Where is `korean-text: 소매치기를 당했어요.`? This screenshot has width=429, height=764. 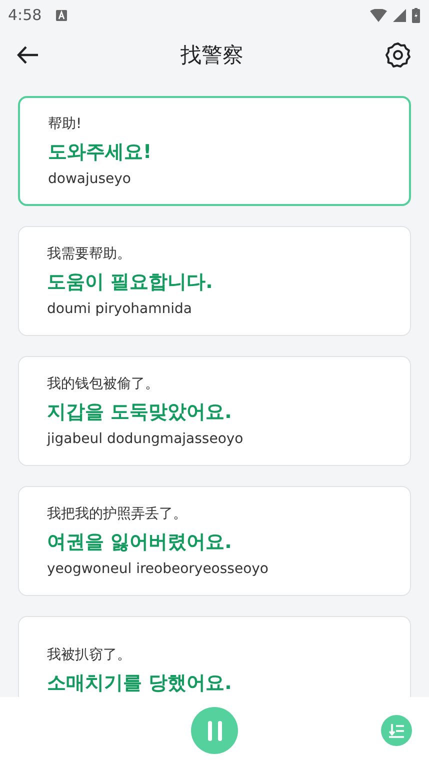 korean-text: 소매치기를 당했어요. is located at coordinates (140, 683).